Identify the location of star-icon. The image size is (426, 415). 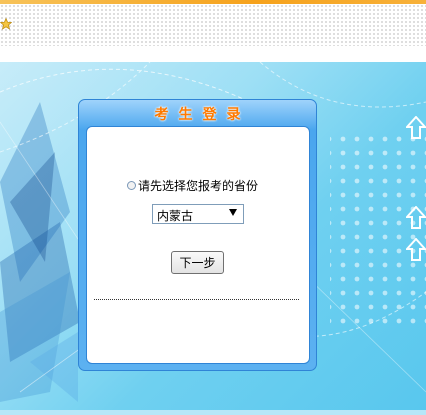
(6, 24).